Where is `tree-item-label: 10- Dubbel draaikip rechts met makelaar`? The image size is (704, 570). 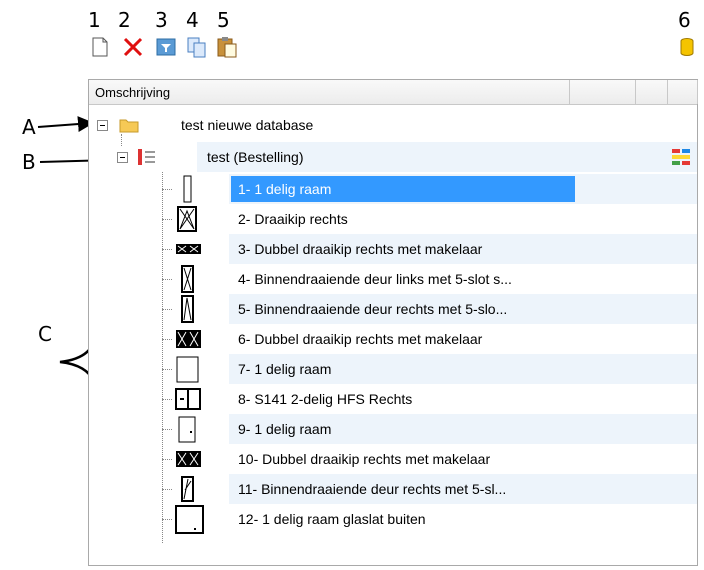
tree-item-label: 10- Dubbel draaikip rechts met makelaar is located at coordinates (364, 459).